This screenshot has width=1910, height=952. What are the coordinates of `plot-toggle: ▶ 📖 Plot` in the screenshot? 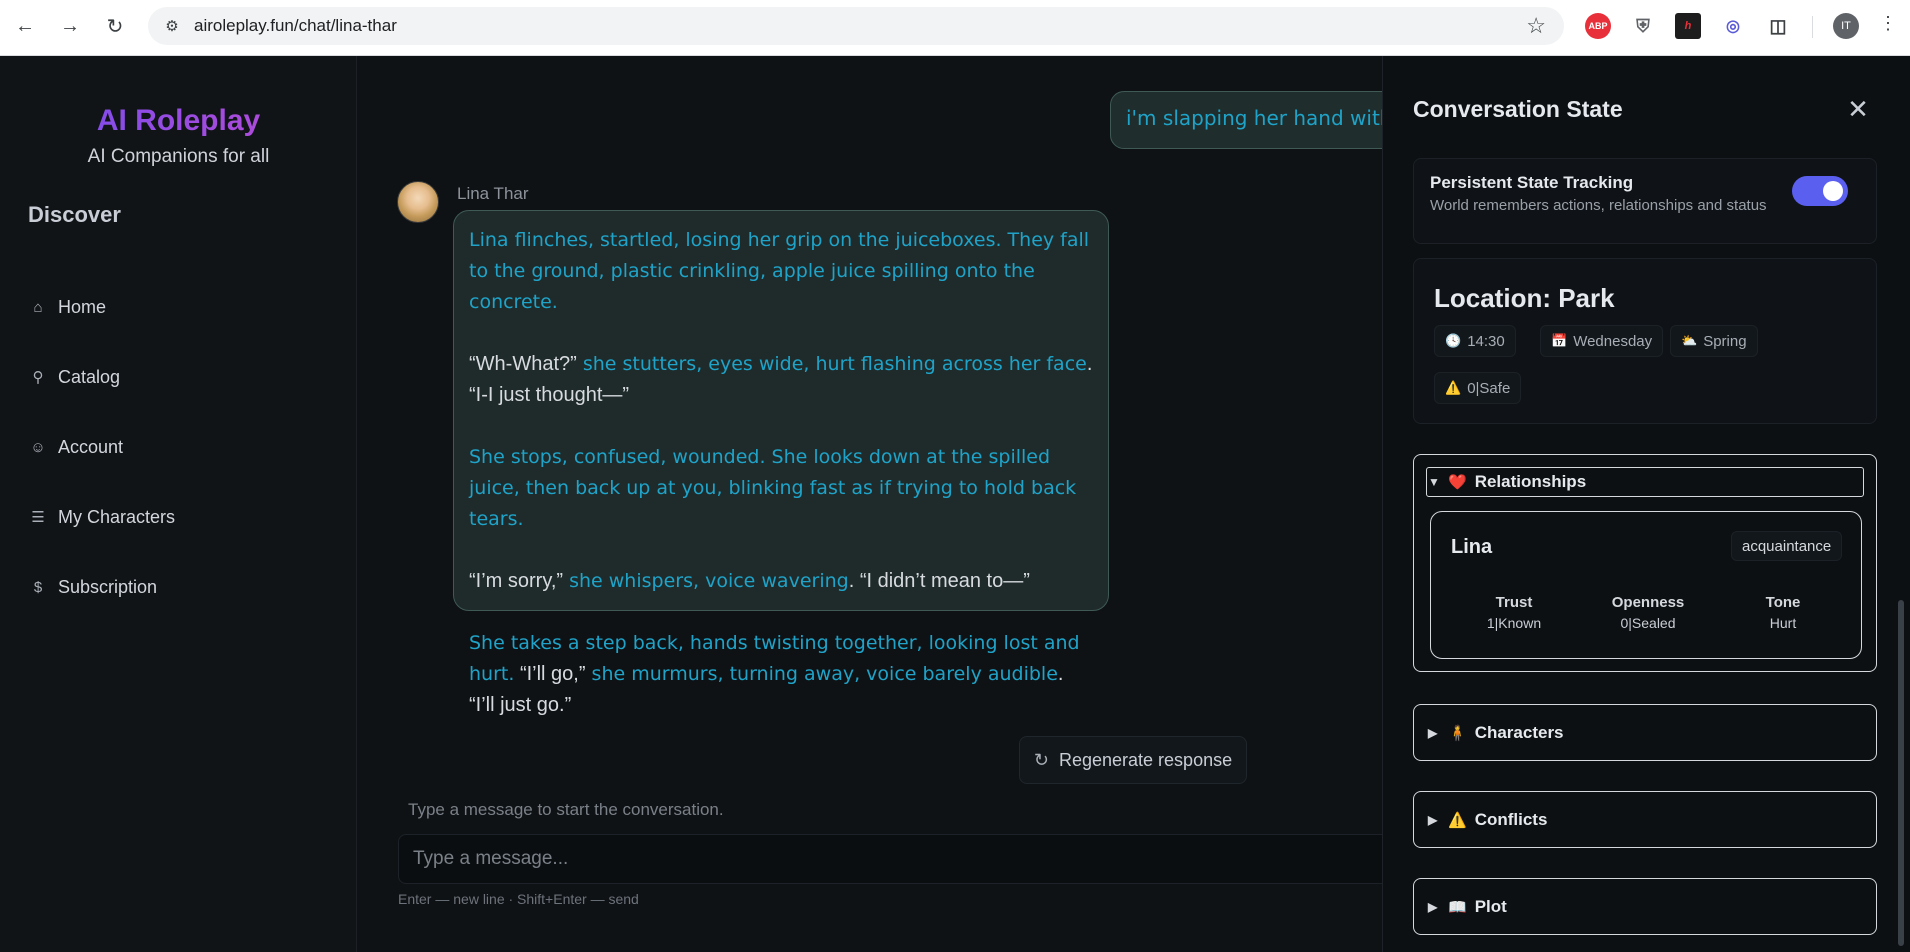 It's located at (1467, 907).